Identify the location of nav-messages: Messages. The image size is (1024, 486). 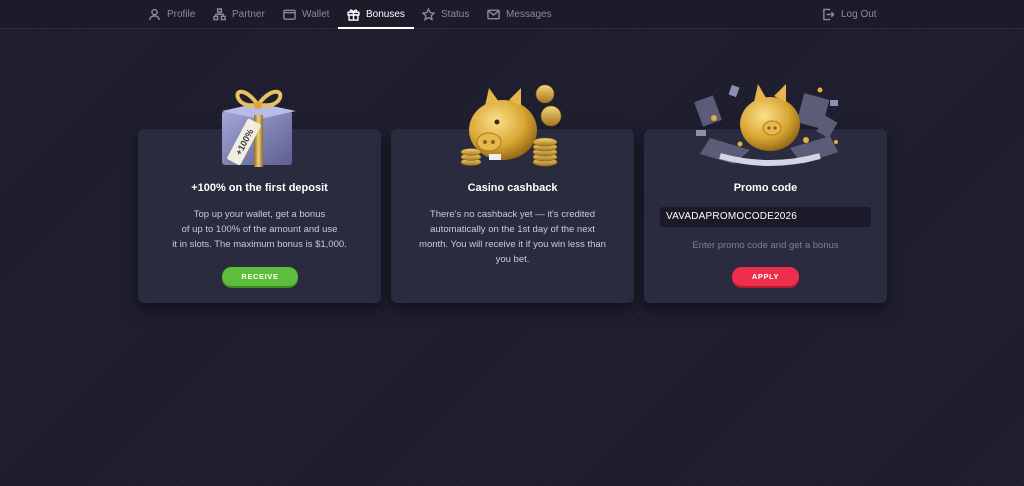
(519, 14).